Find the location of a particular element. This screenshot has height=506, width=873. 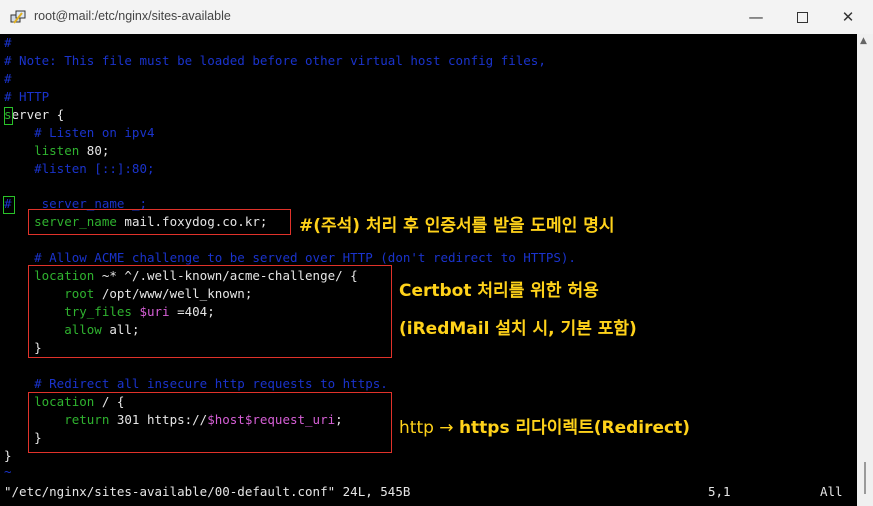

putty-icon is located at coordinates (18, 17).